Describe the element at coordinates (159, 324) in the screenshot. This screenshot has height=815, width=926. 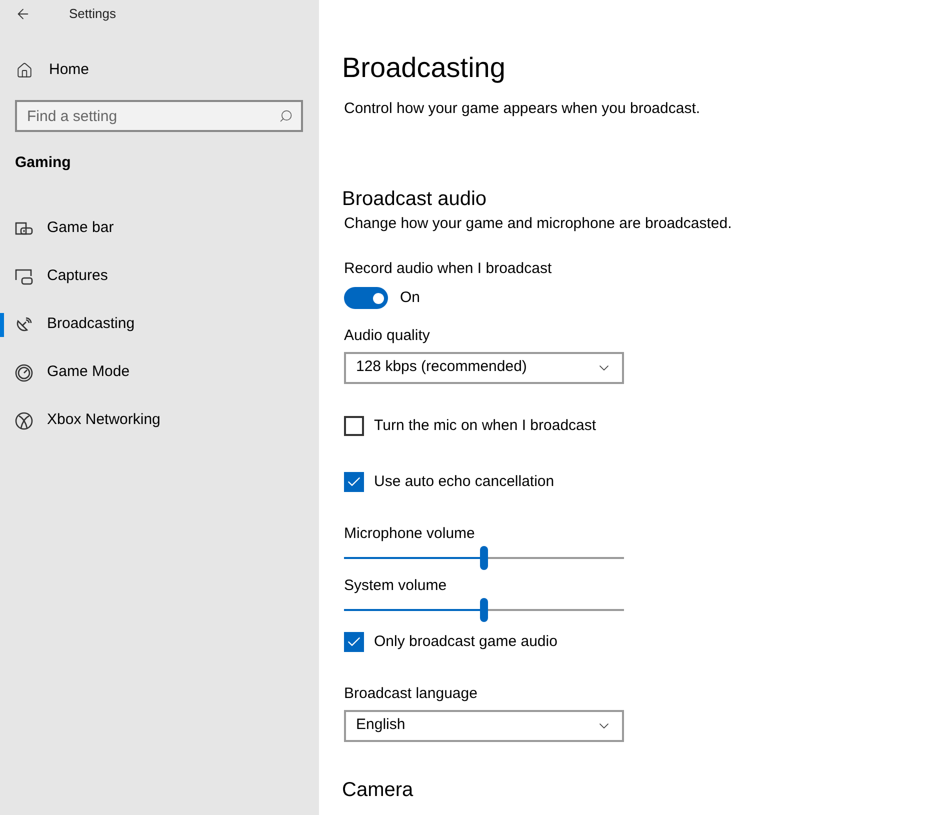
I see `nav-item: Broadcasting` at that location.